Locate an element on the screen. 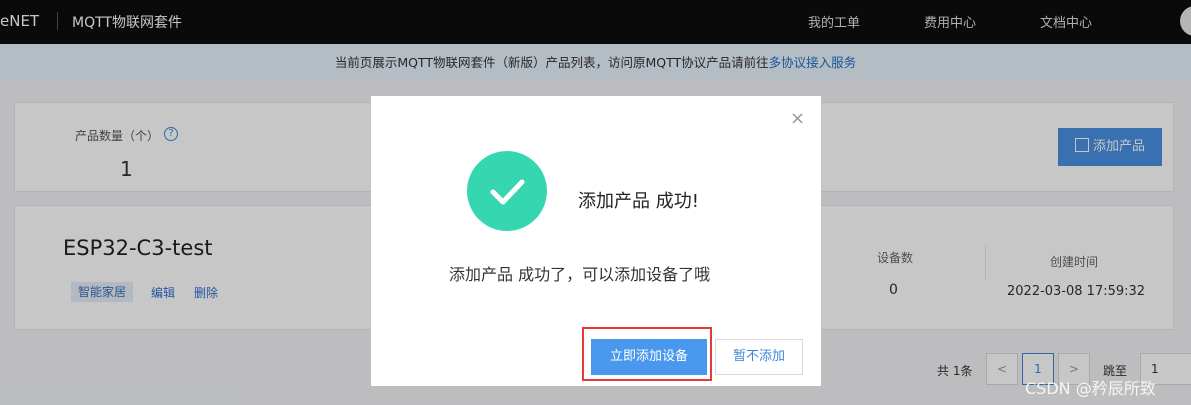  skip-adding-button: 暂不添加 is located at coordinates (759, 357).